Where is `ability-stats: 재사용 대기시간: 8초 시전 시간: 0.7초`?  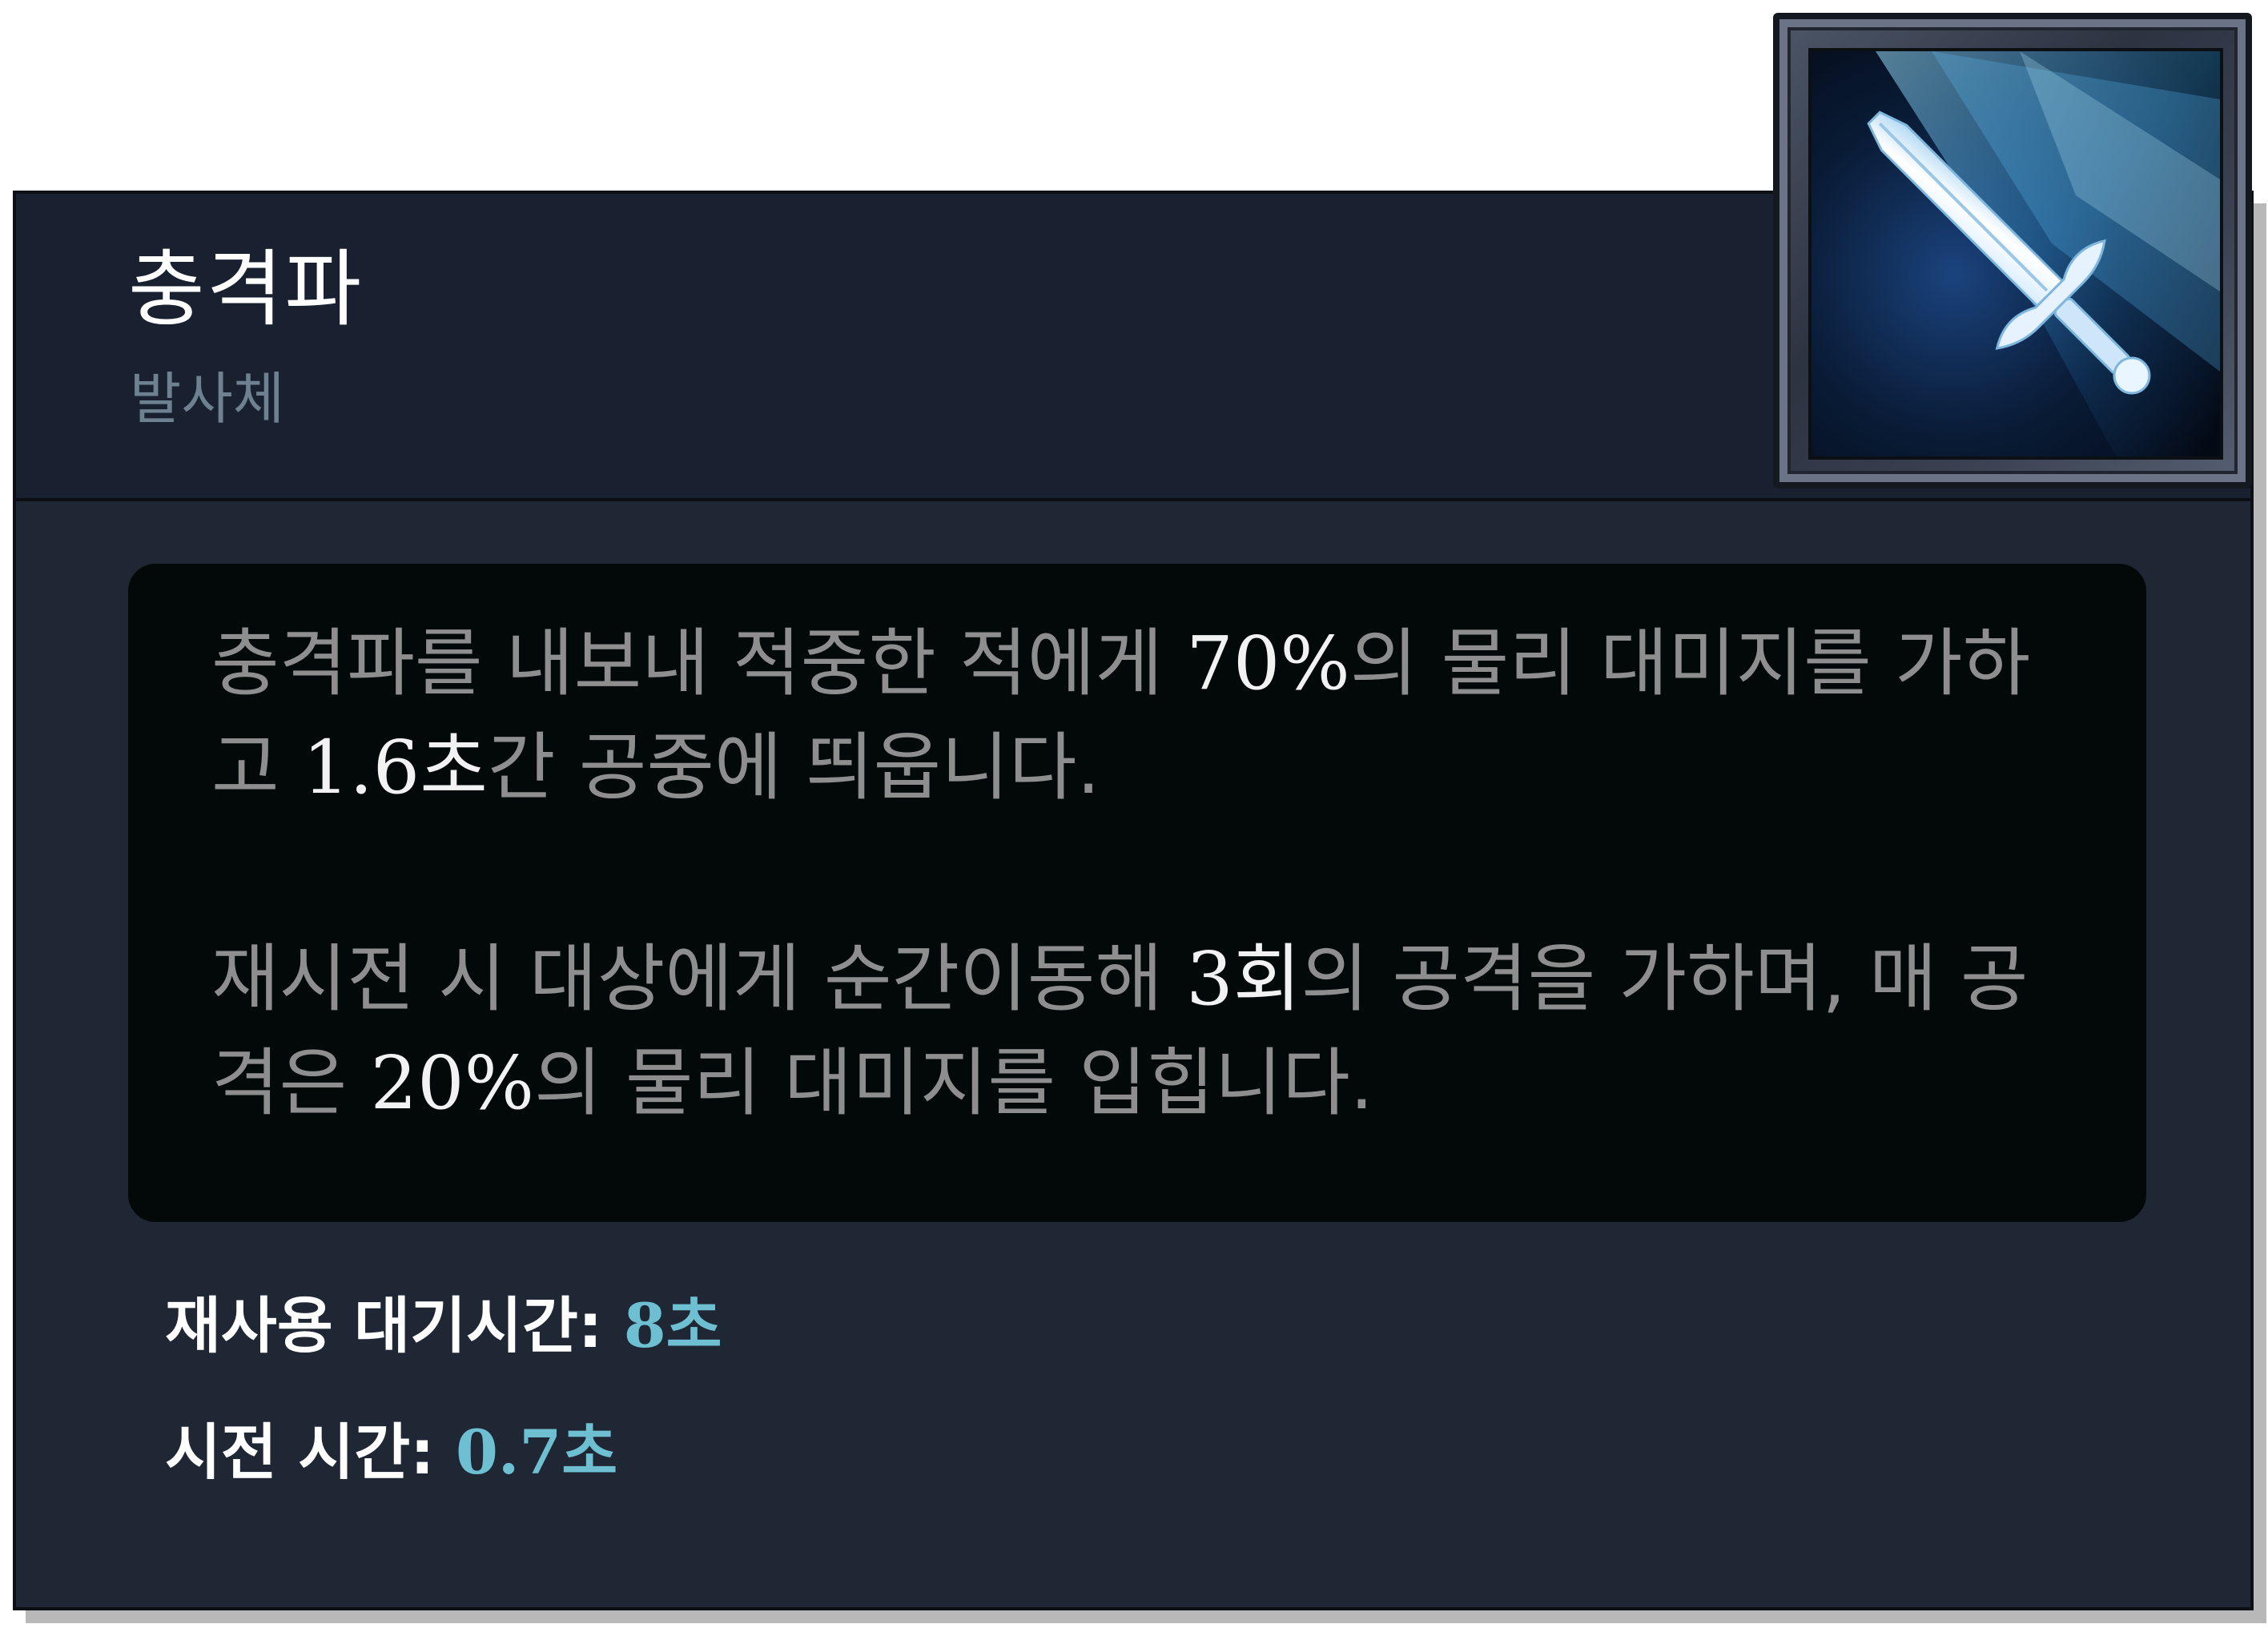 ability-stats: 재사용 대기시간: 8초 시전 시간: 0.7초 is located at coordinates (443, 1409).